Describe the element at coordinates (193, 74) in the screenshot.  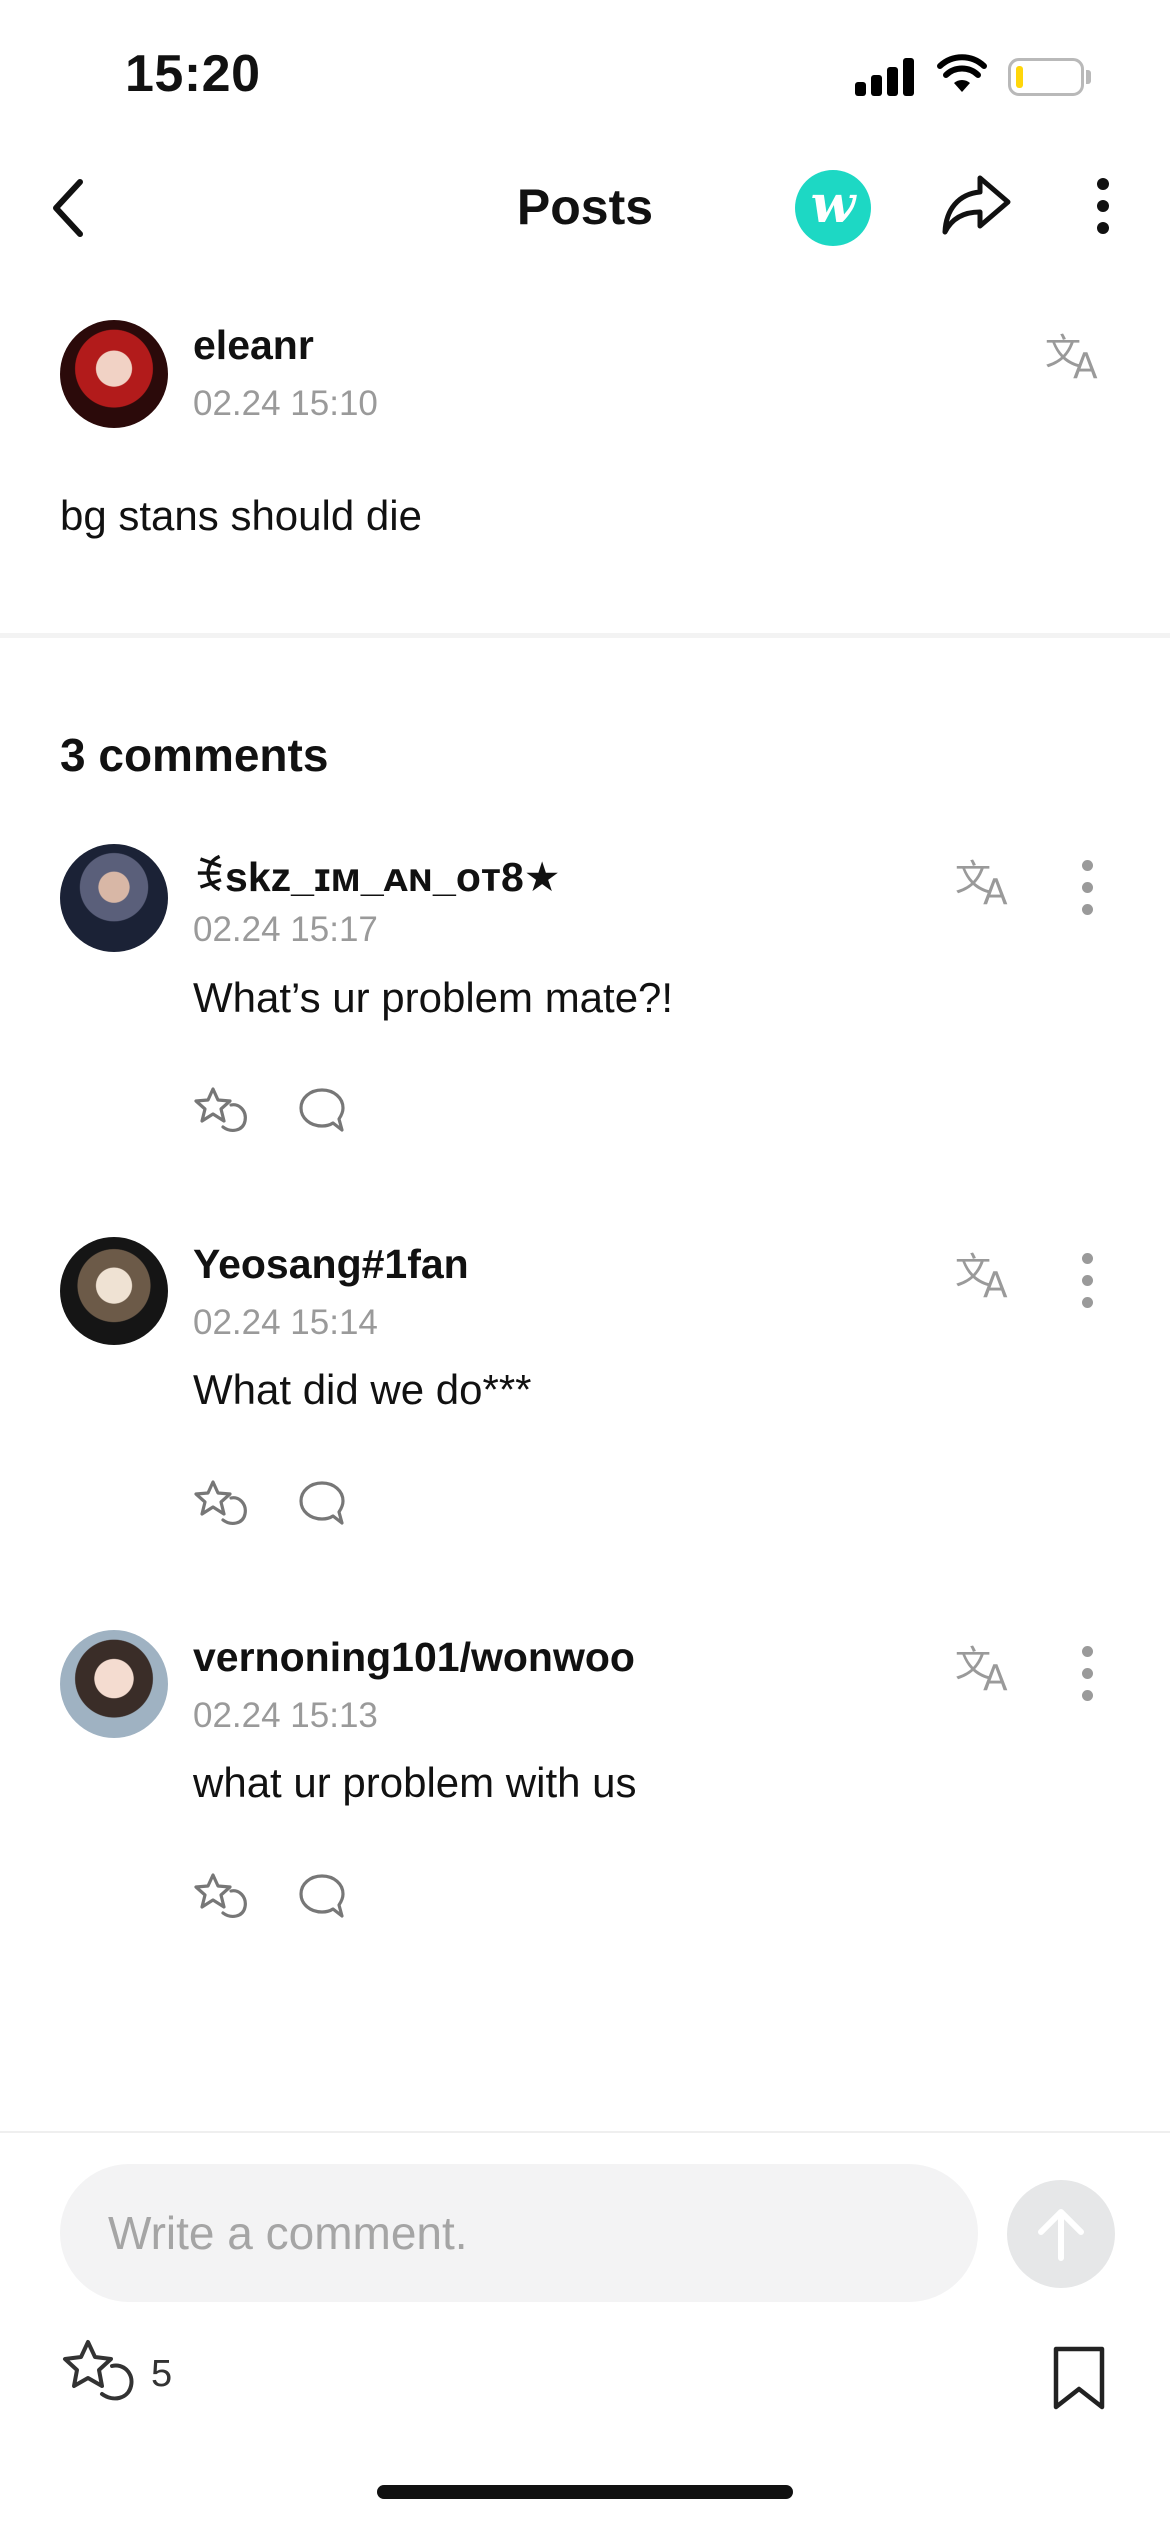
I see `status-time: 15:20` at that location.